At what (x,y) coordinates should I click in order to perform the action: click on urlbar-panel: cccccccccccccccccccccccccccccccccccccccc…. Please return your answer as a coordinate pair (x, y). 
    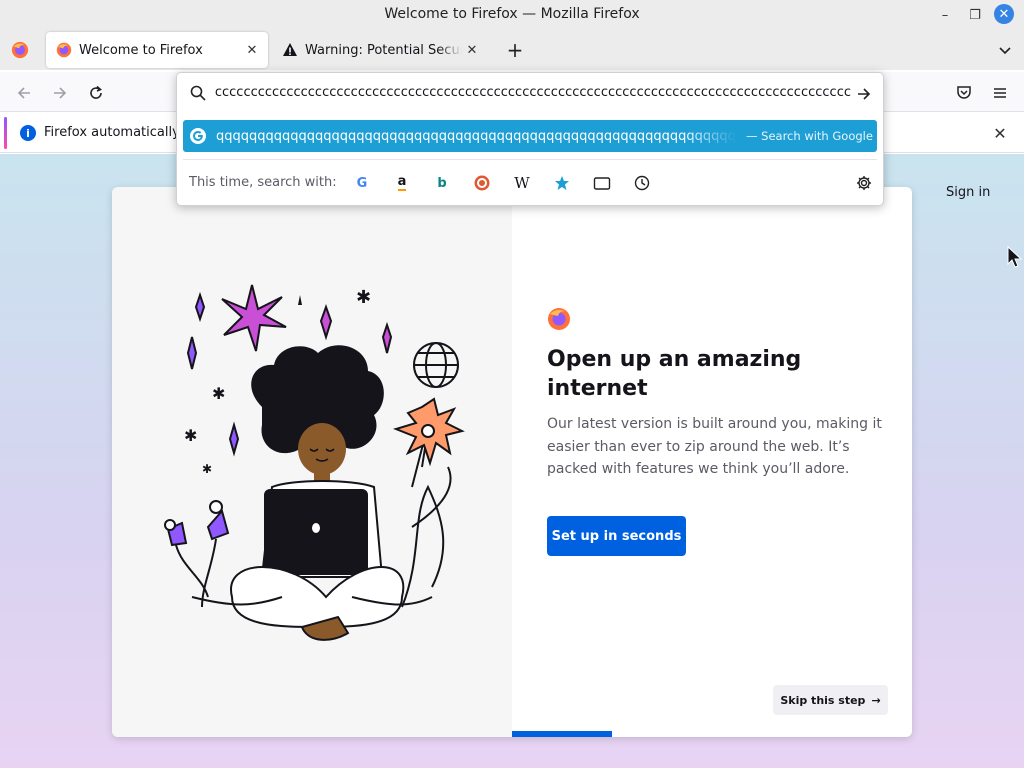
    Looking at the image, I should click on (530, 139).